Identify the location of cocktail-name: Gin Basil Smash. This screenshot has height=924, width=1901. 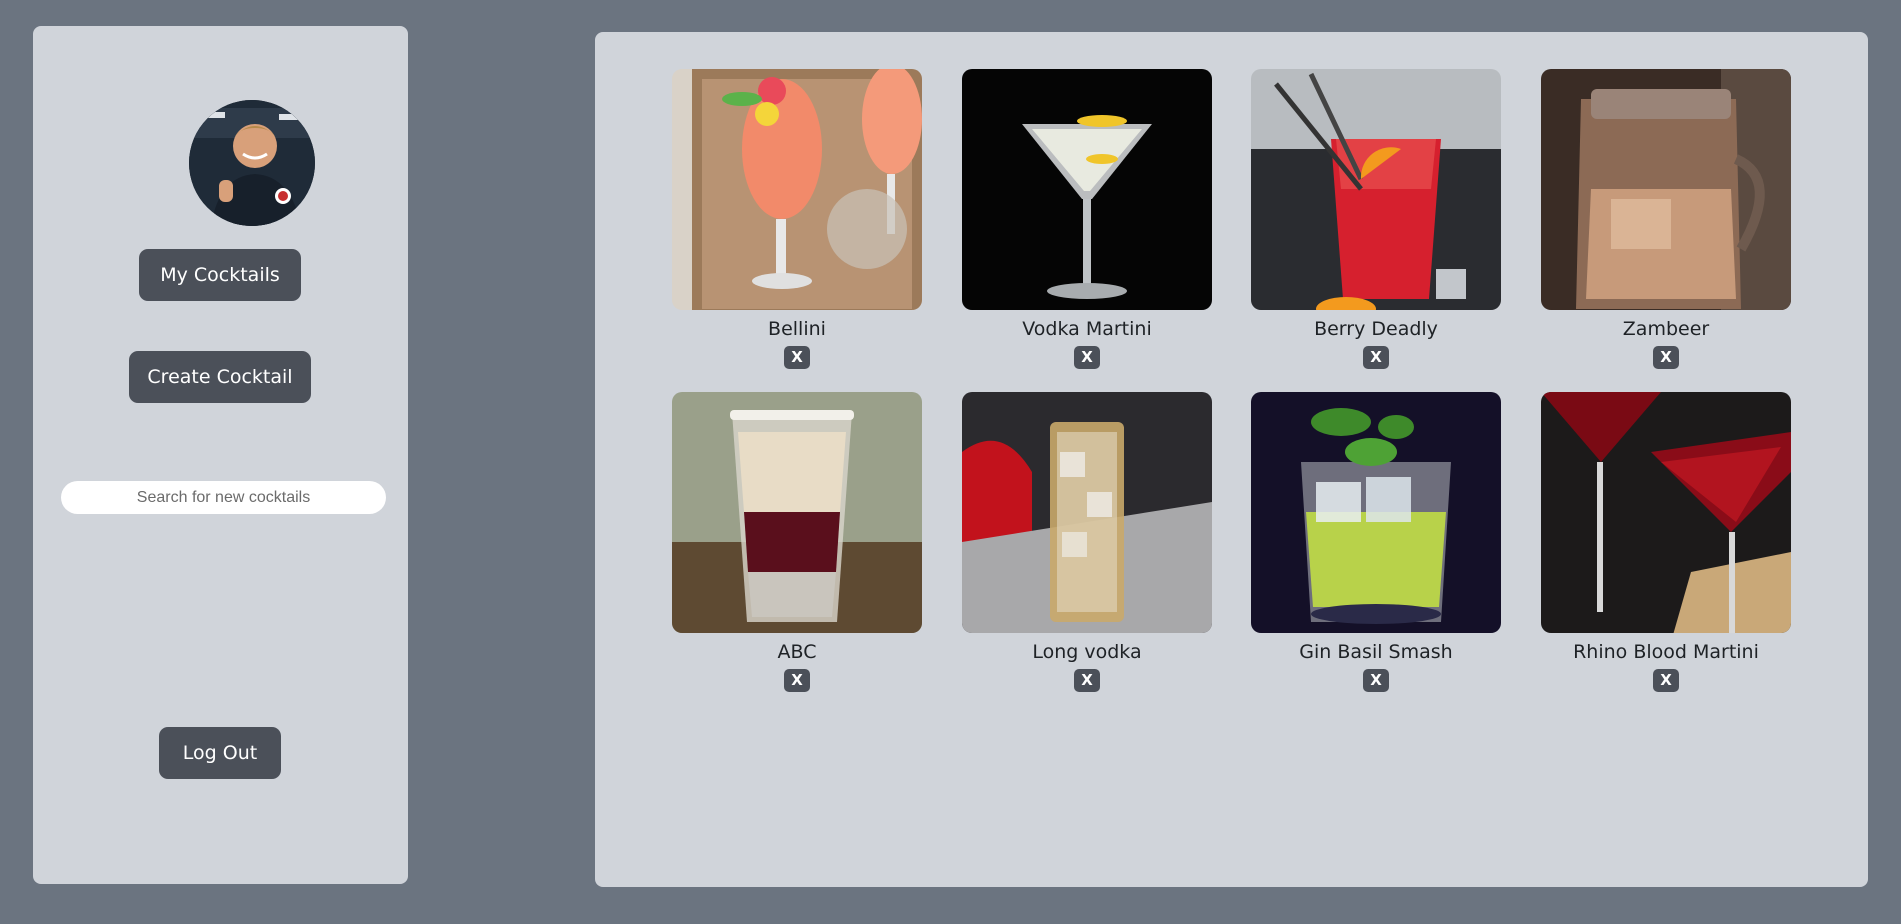
(1376, 651).